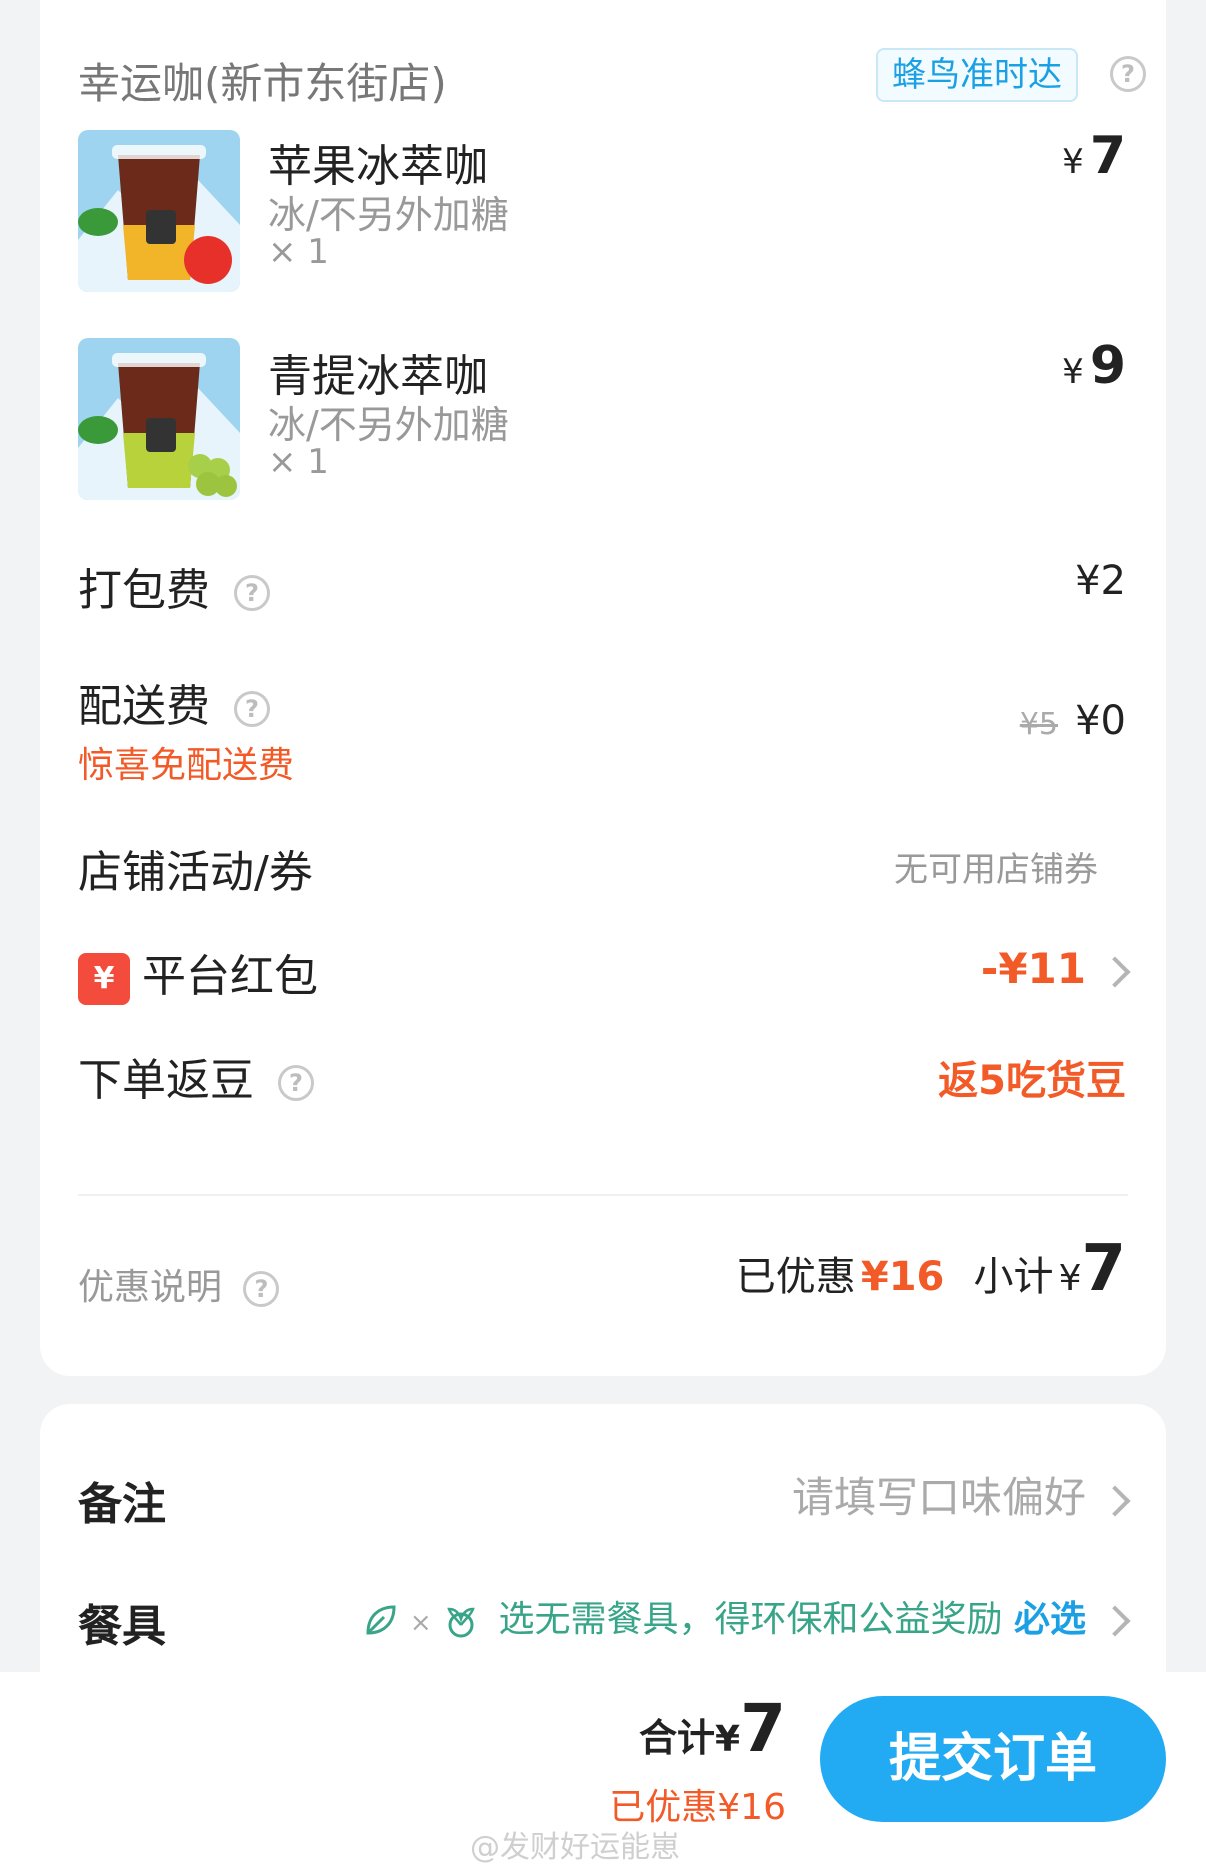 This screenshot has width=1206, height=1870. I want to click on total-group: 合计¥7, so click(712, 1728).